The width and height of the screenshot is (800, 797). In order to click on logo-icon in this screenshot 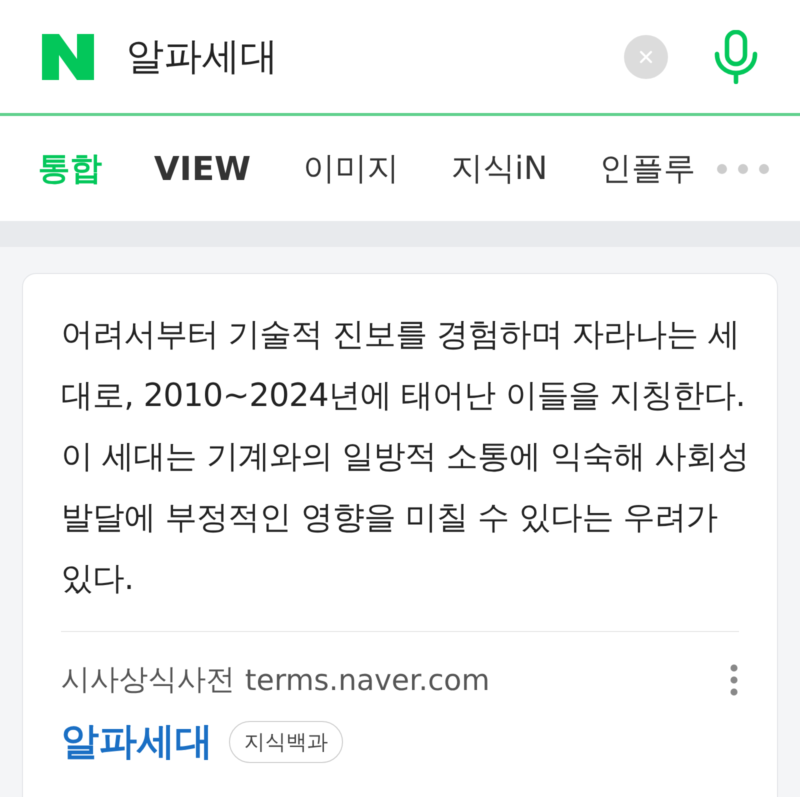, I will do `click(68, 57)`.